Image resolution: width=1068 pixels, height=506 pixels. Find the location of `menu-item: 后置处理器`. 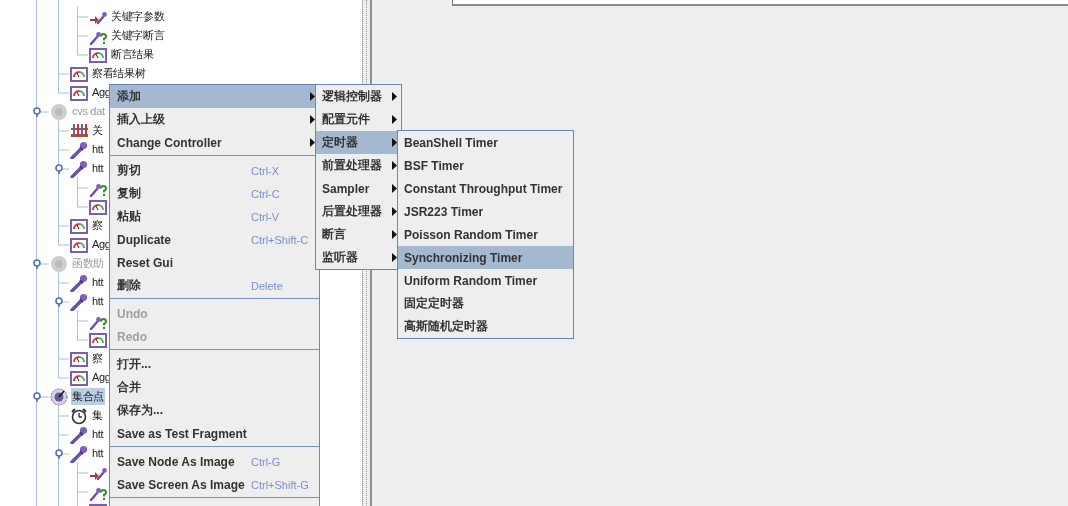

menu-item: 后置处理器 is located at coordinates (358, 211).